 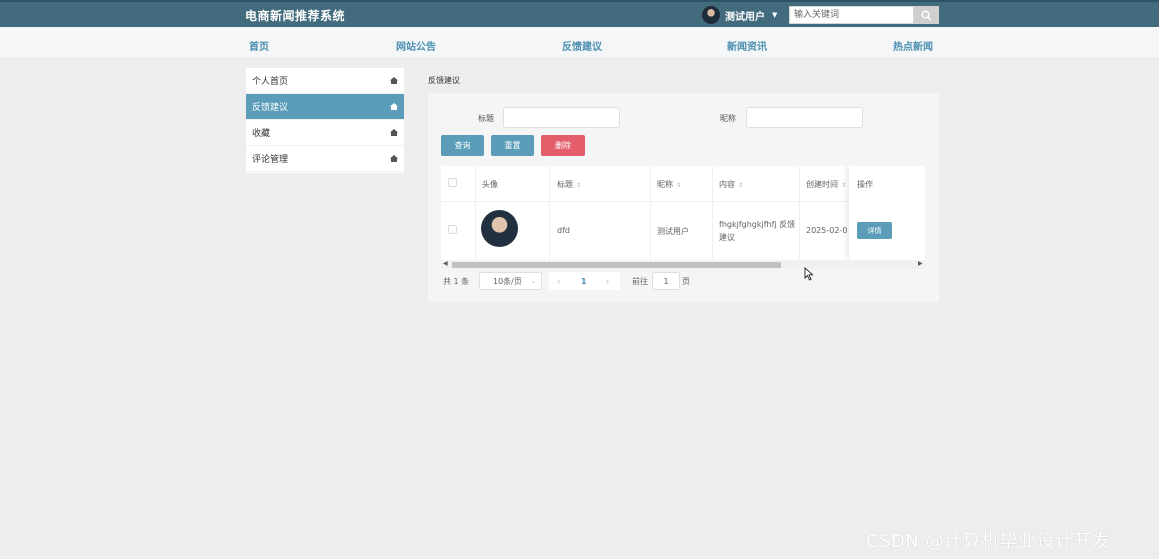 What do you see at coordinates (270, 82) in the screenshot?
I see `sidebar-item-label: 个人首页` at bounding box center [270, 82].